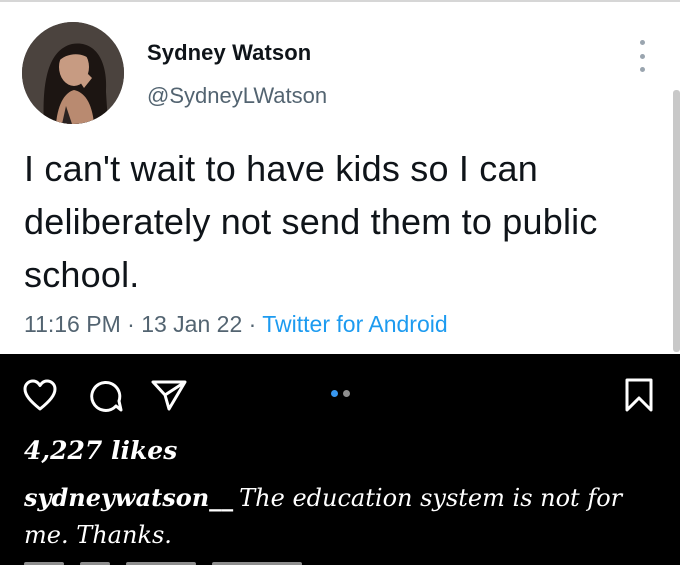  Describe the element at coordinates (40, 395) in the screenshot. I see `heart-icon` at that location.